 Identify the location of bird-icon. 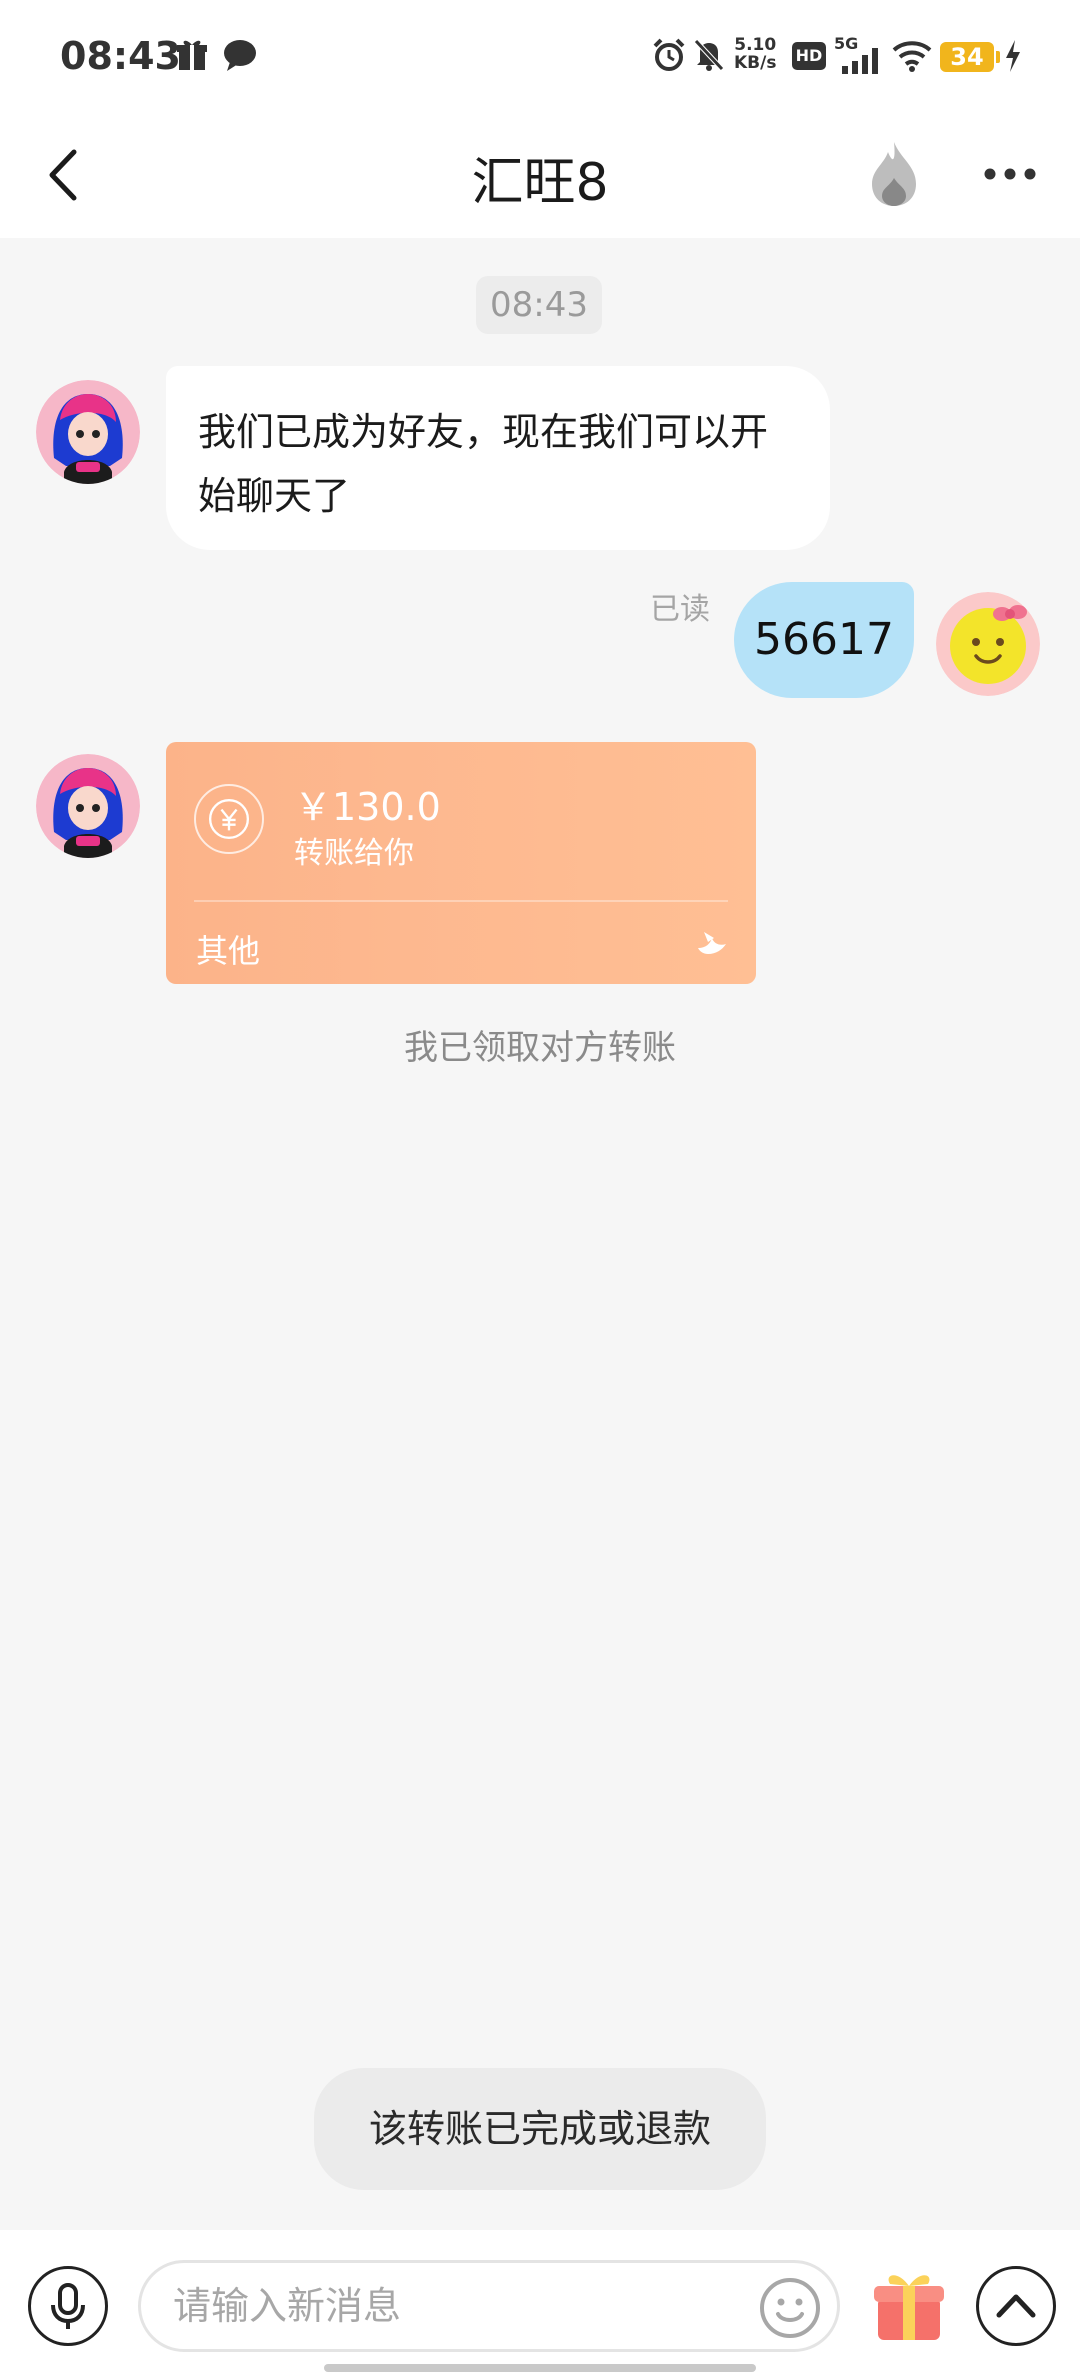
(712, 943).